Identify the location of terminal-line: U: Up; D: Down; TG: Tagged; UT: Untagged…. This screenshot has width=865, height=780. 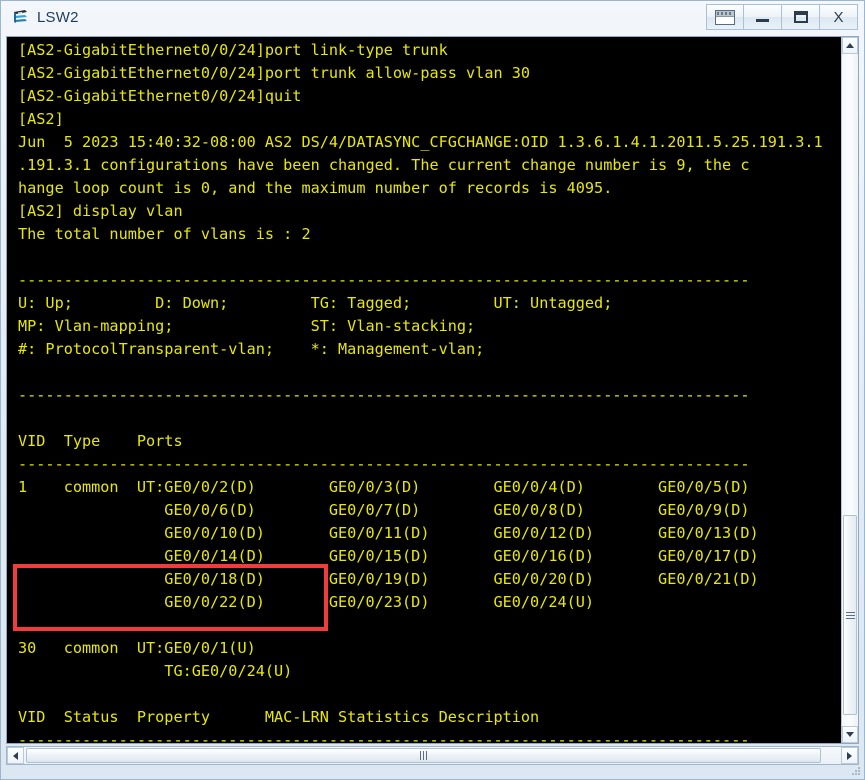
(315, 303).